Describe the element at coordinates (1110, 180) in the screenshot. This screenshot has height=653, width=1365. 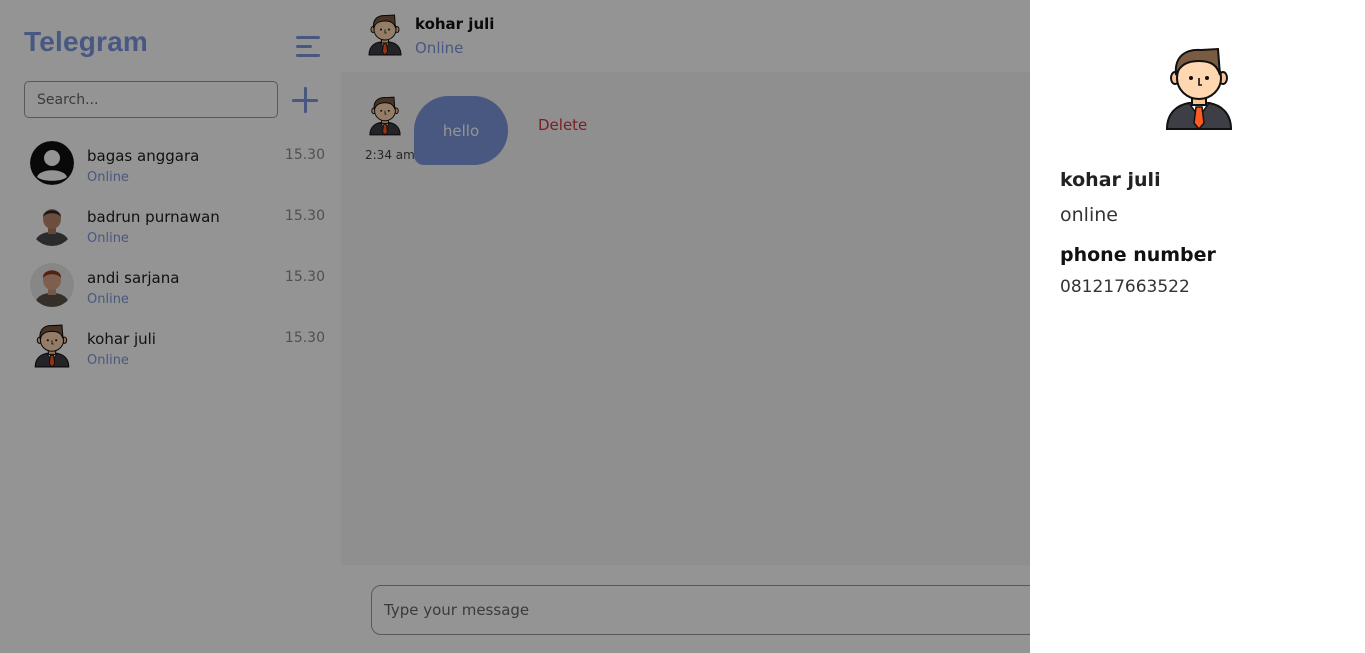
I see `profile-name: kohar juli` at that location.